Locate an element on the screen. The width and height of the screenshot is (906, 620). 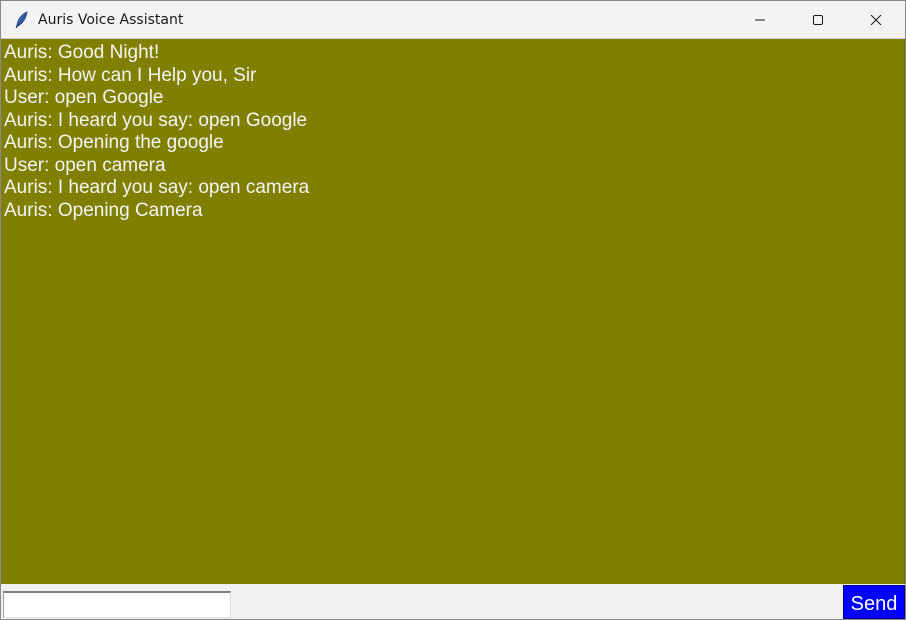
send-button: Send is located at coordinates (874, 602).